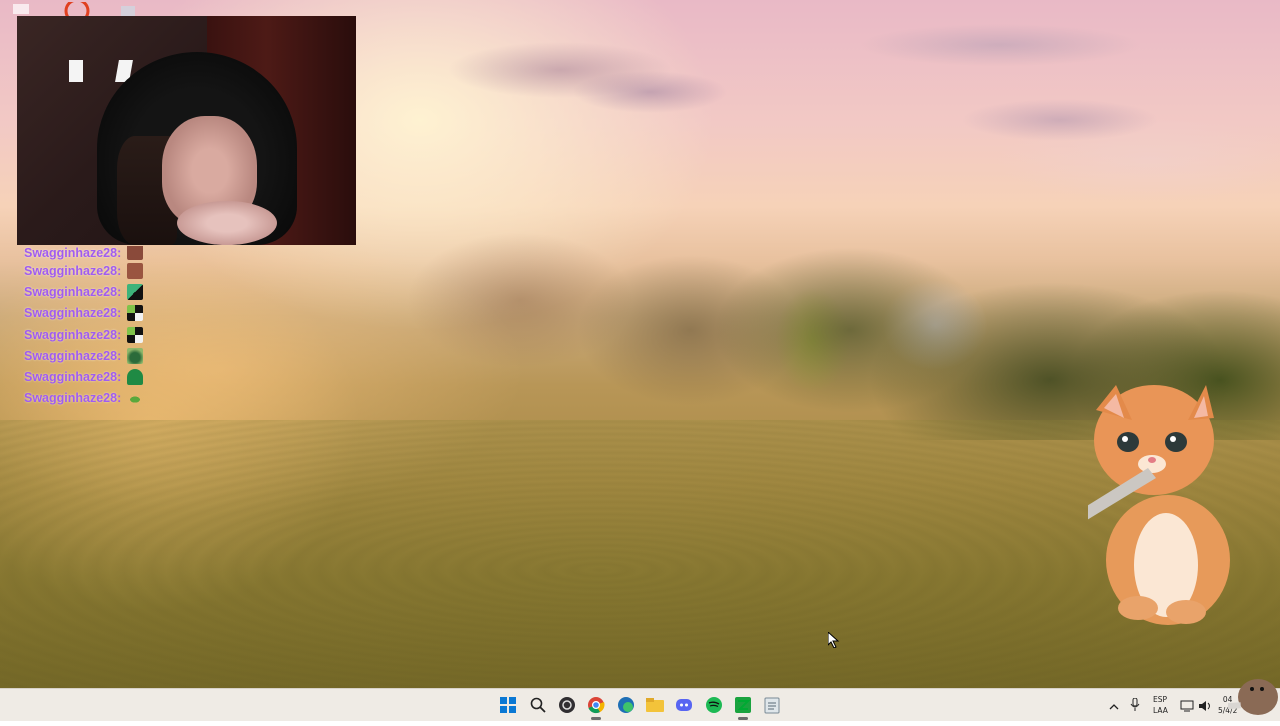 The width and height of the screenshot is (1280, 726). Describe the element at coordinates (22, 9) in the screenshot. I see `desktop-icon` at that location.